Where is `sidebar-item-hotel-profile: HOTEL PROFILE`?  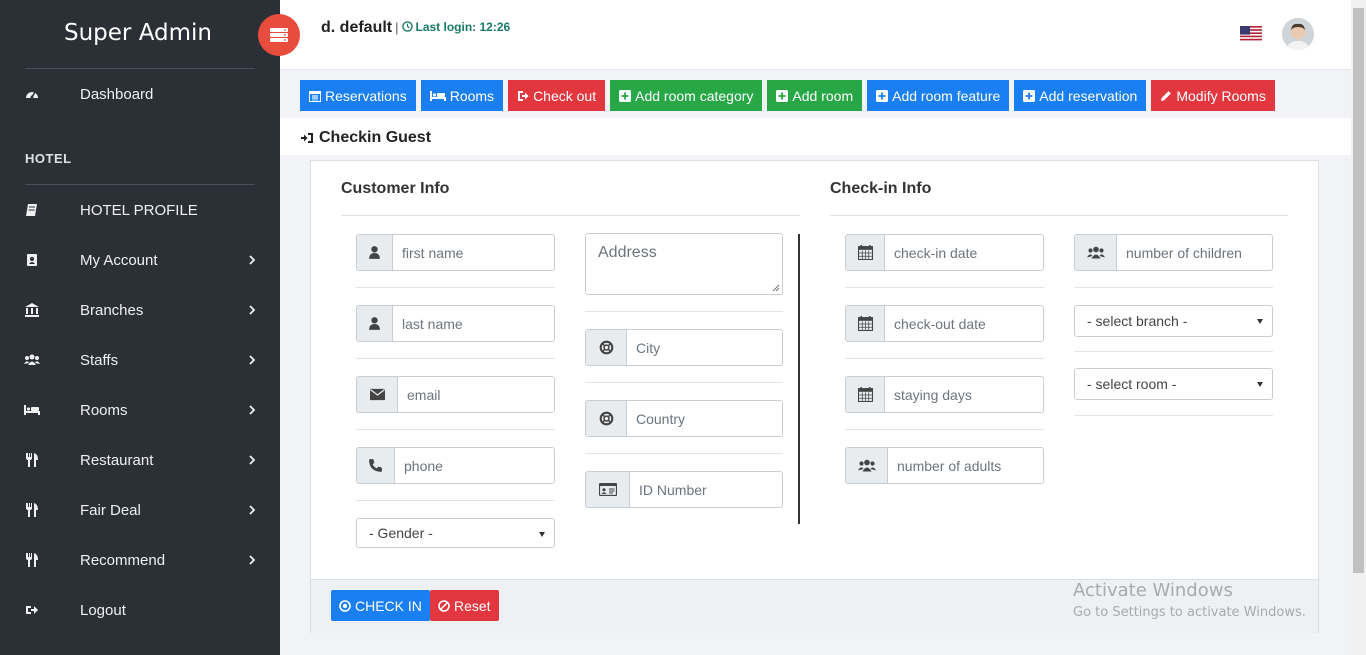 sidebar-item-hotel-profile: HOTEL PROFILE is located at coordinates (140, 210).